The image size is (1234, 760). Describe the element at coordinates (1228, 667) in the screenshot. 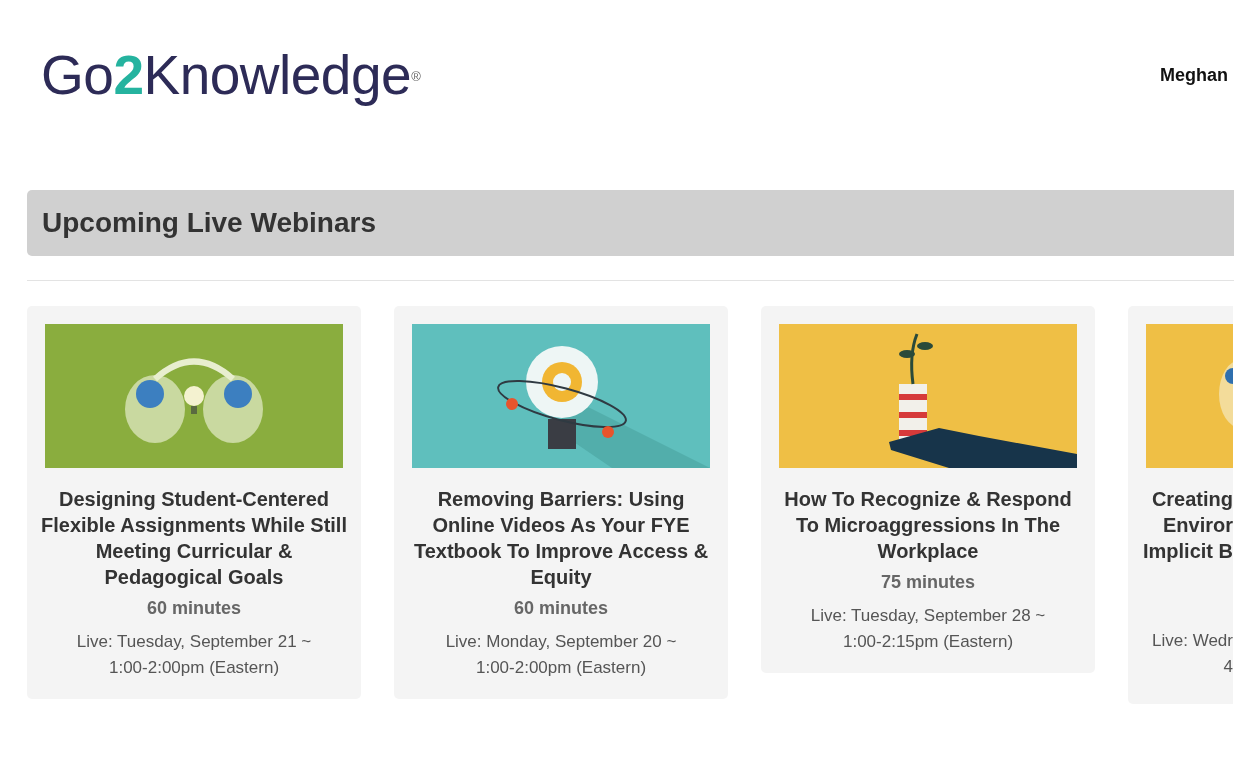

I see `webinar-schedule-line: 4` at that location.